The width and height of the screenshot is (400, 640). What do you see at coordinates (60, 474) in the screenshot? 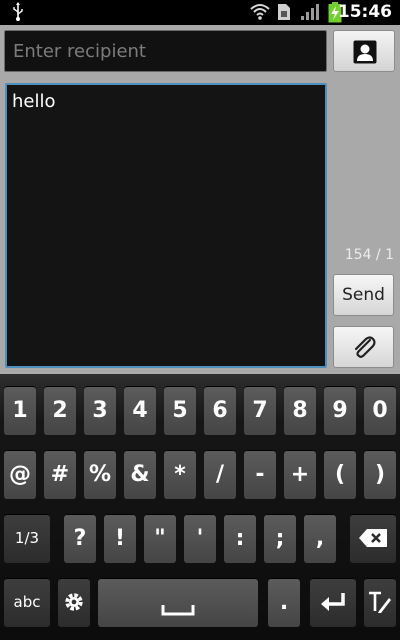
I see `key-hash: #` at bounding box center [60, 474].